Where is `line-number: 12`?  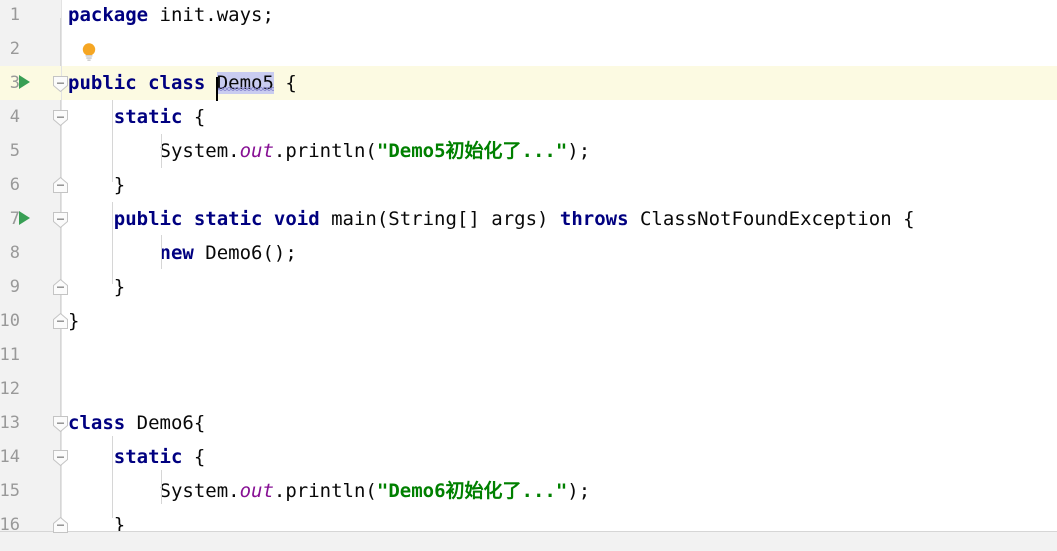 line-number: 12 is located at coordinates (10, 389).